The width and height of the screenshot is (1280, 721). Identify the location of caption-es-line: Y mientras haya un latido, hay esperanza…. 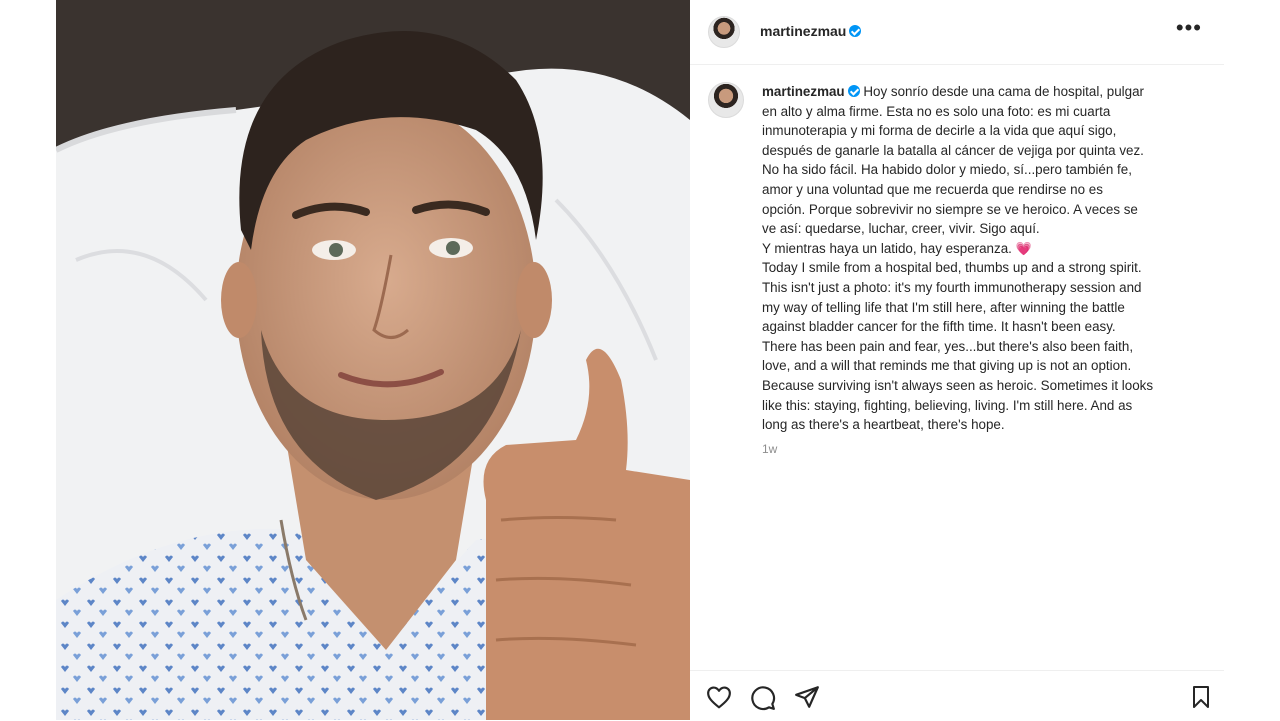
(887, 248).